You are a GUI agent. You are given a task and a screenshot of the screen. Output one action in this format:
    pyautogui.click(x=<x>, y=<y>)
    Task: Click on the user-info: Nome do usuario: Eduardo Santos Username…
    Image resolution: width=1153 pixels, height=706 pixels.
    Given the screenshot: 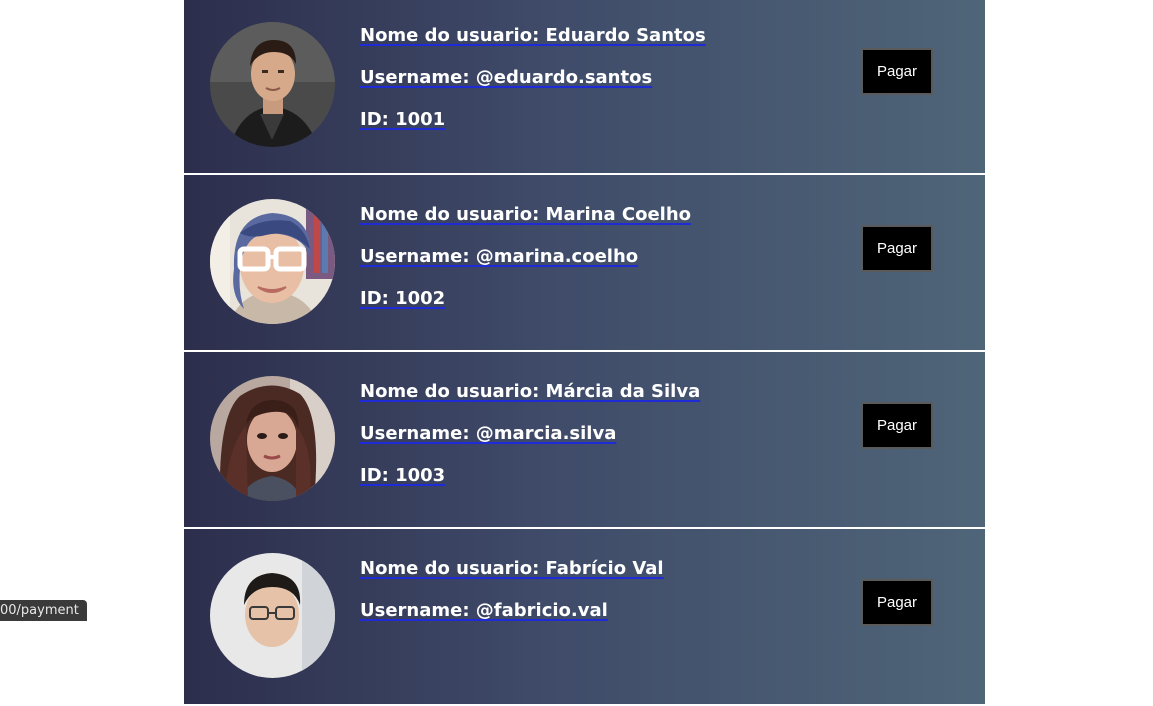 What is the action you would take?
    pyautogui.click(x=533, y=89)
    